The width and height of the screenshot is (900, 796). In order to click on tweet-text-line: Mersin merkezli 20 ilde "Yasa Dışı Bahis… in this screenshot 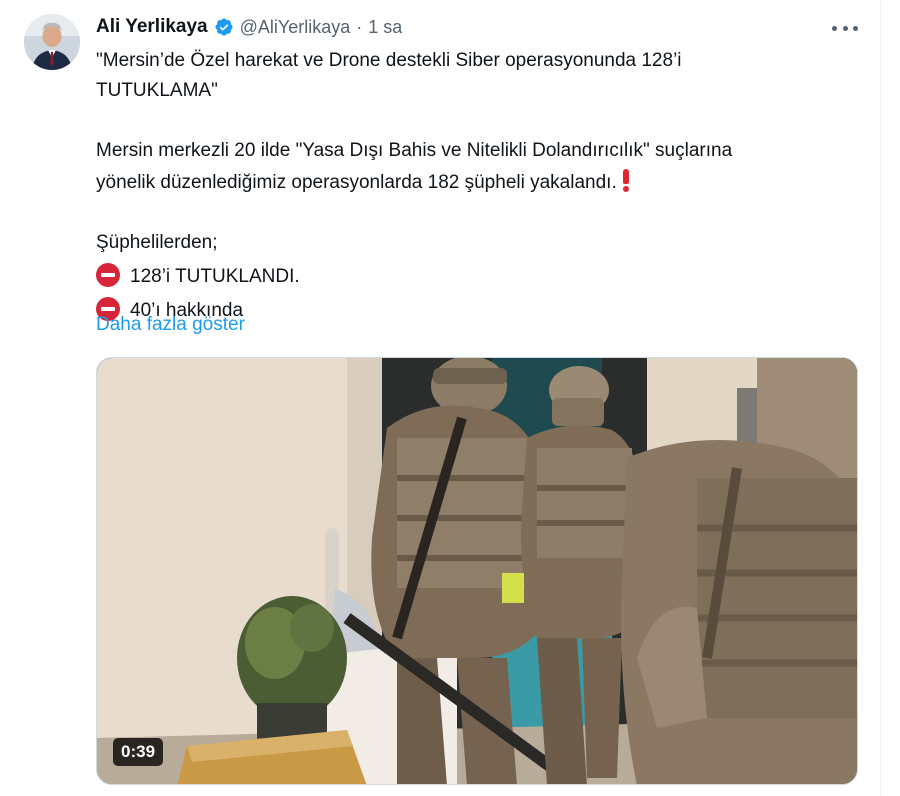, I will do `click(414, 150)`.